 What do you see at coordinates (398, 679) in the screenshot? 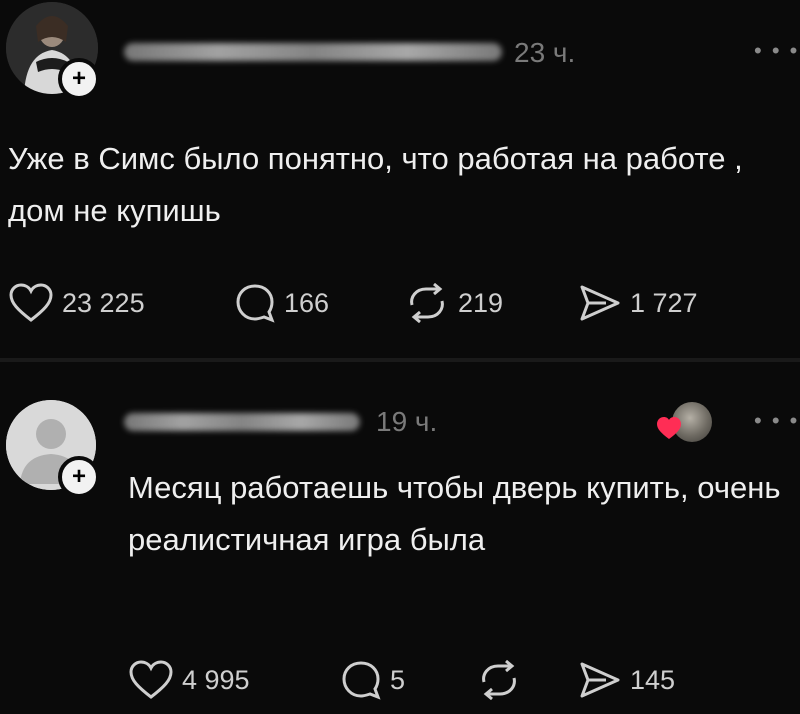
I see `comment-count: 5` at bounding box center [398, 679].